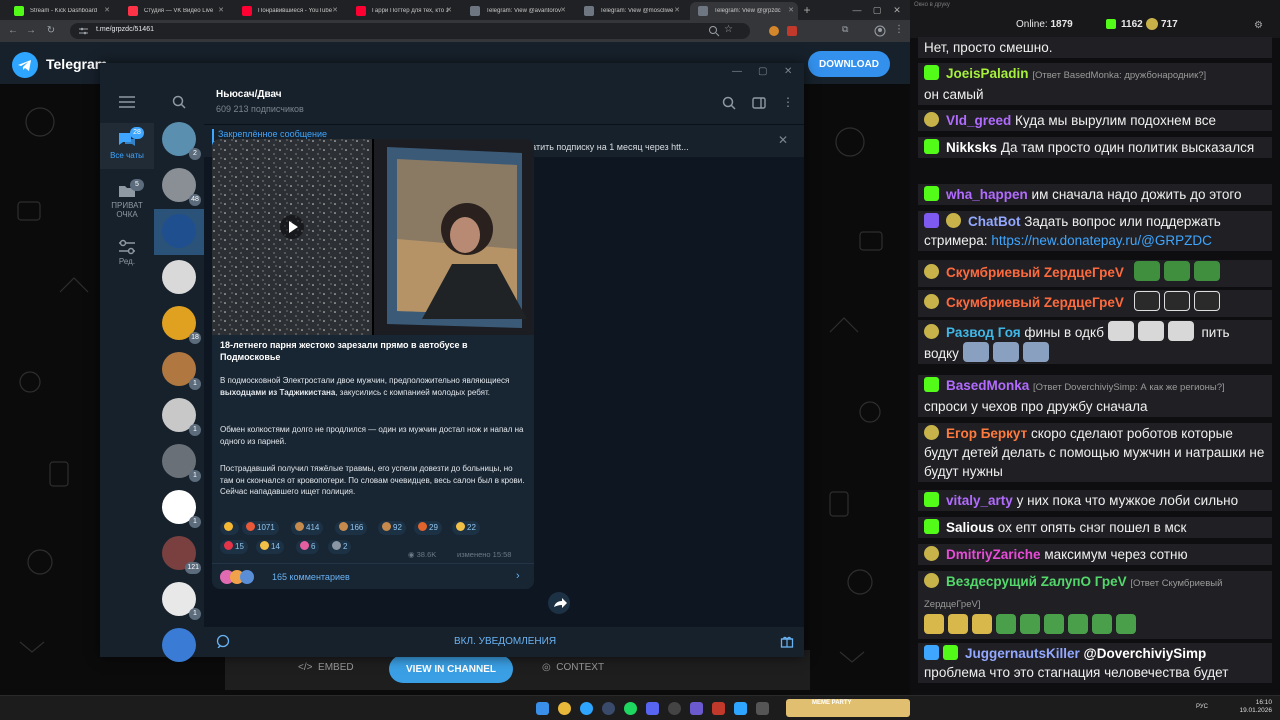 The width and height of the screenshot is (1280, 720). Describe the element at coordinates (714, 31) in the screenshot. I see `zoom-icon` at that location.